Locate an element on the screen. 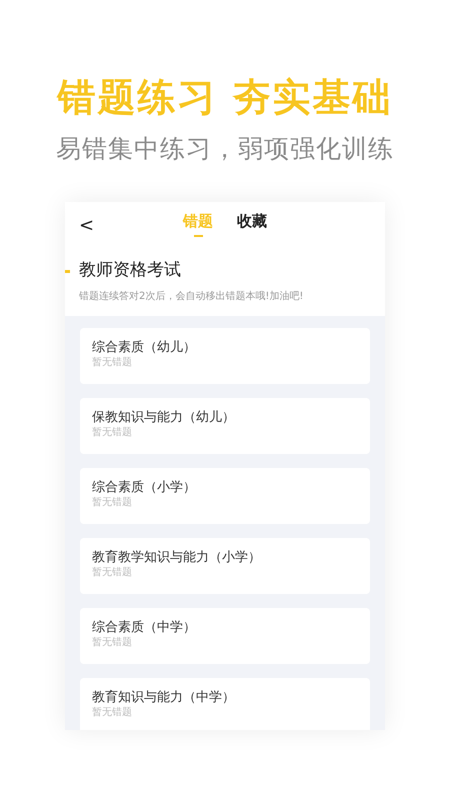 This screenshot has width=450, height=800. subject-name: 教育教学知识与能力（小学） is located at coordinates (176, 558).